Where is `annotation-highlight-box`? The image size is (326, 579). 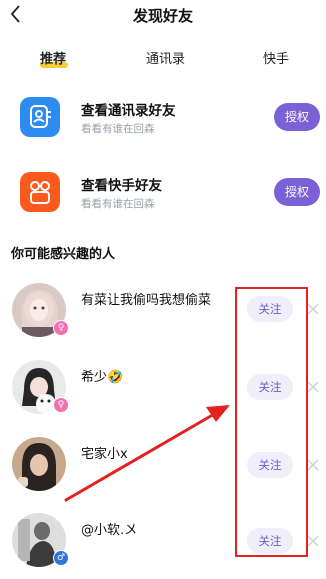
annotation-highlight-box is located at coordinates (271, 422).